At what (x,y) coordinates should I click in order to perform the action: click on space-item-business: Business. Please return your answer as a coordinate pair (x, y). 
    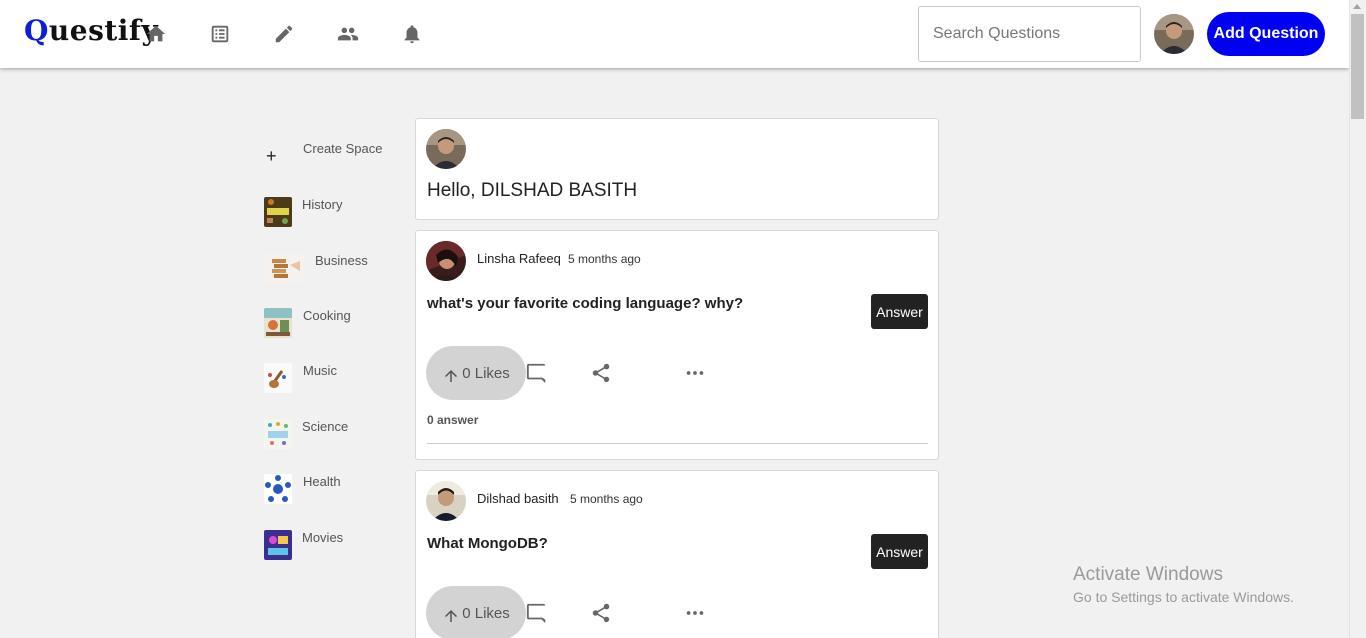
    Looking at the image, I should click on (330, 269).